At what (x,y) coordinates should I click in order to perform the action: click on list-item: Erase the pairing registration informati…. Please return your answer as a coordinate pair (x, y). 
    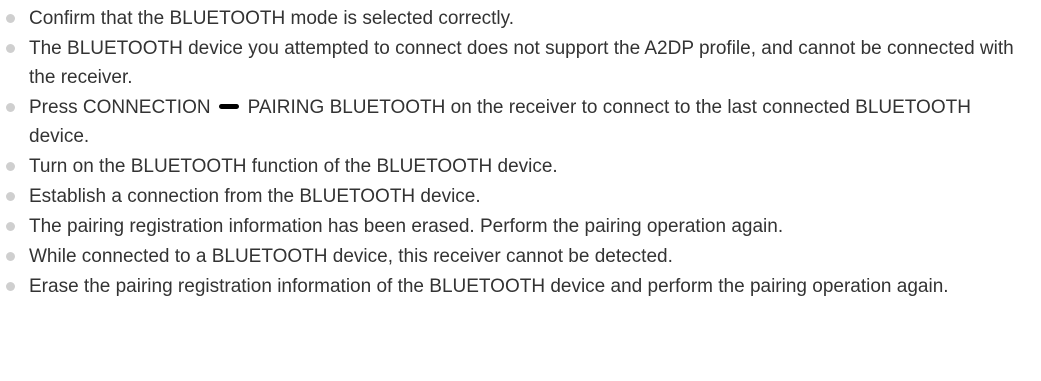
    Looking at the image, I should click on (520, 286).